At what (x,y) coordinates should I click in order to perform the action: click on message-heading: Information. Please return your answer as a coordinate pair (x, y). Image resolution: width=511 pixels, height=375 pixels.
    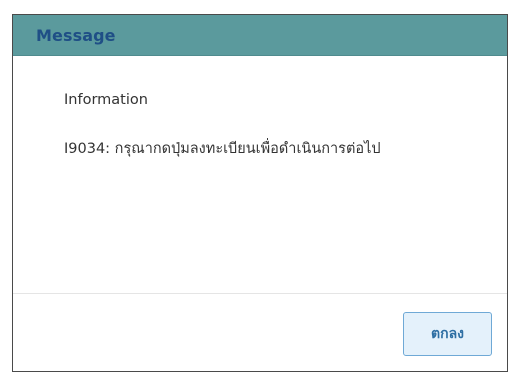
    Looking at the image, I should click on (106, 100).